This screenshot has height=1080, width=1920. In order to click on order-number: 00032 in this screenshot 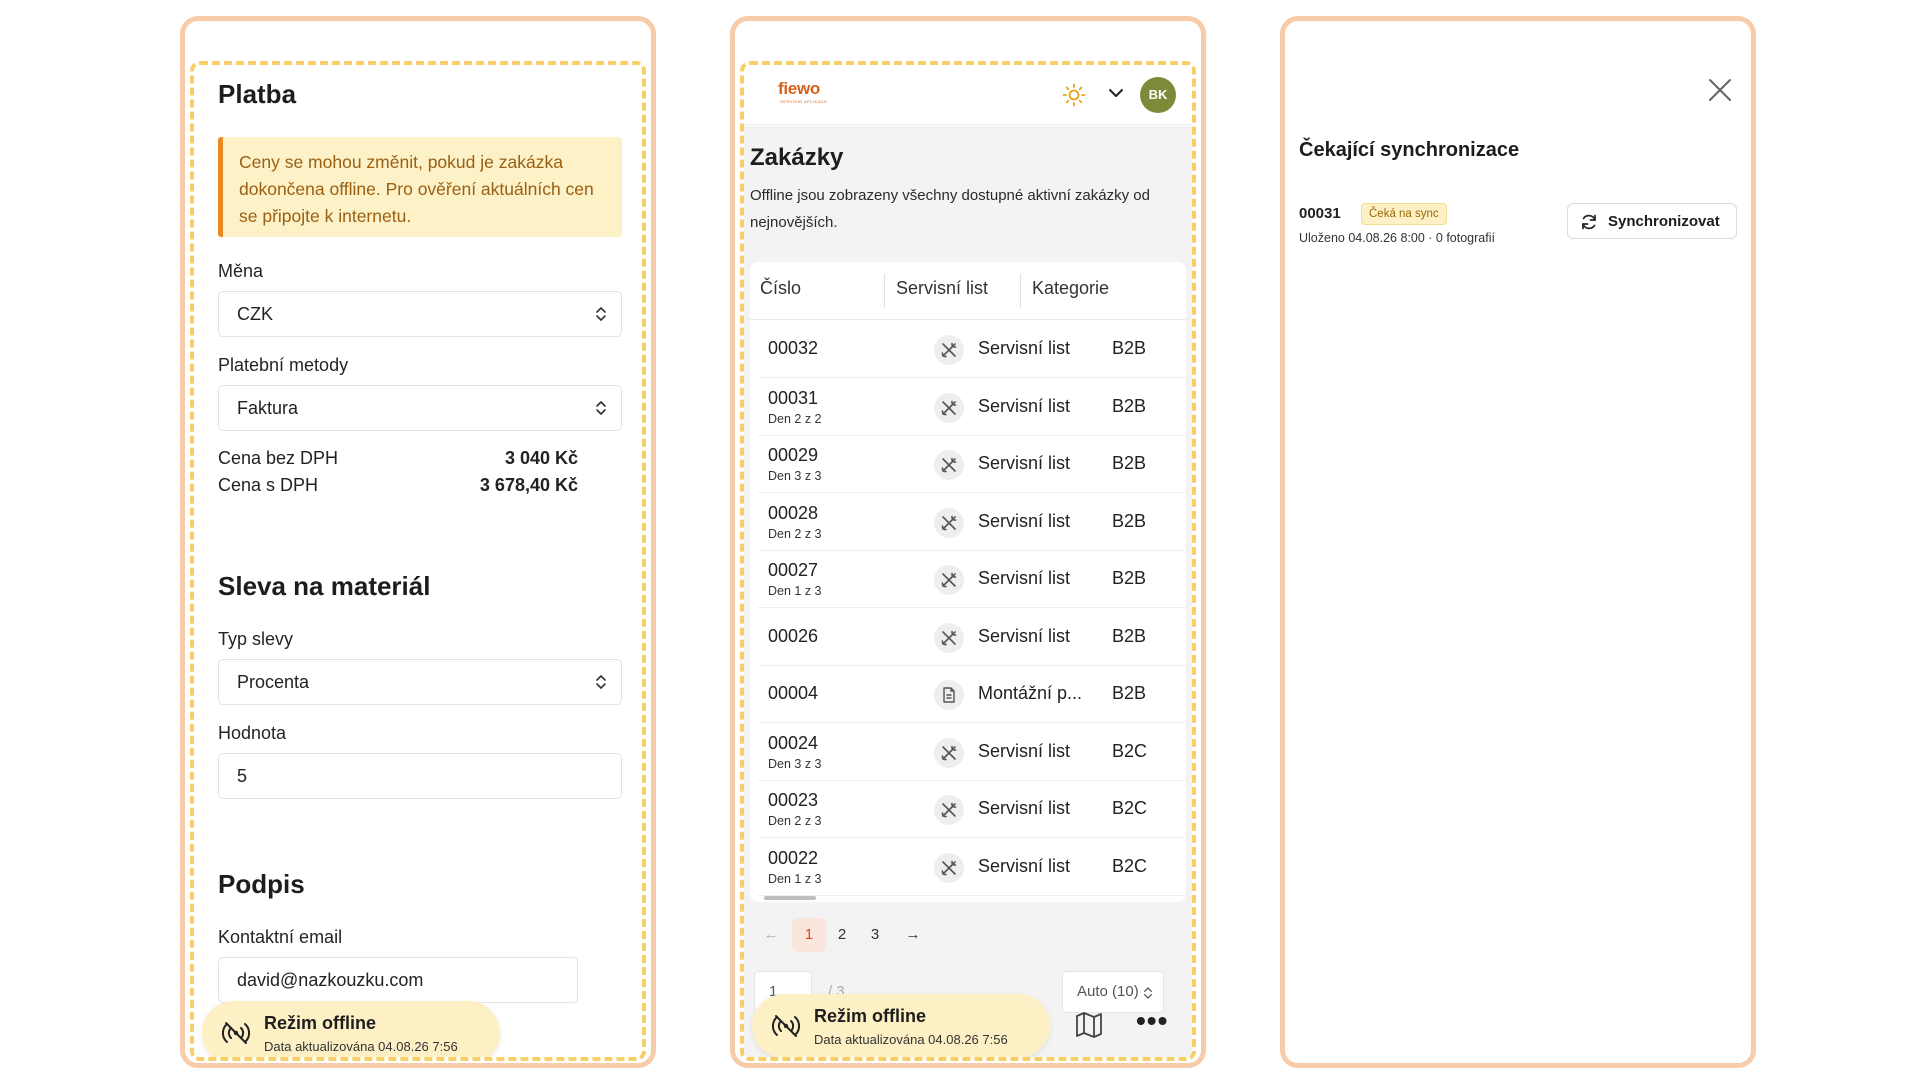, I will do `click(793, 348)`.